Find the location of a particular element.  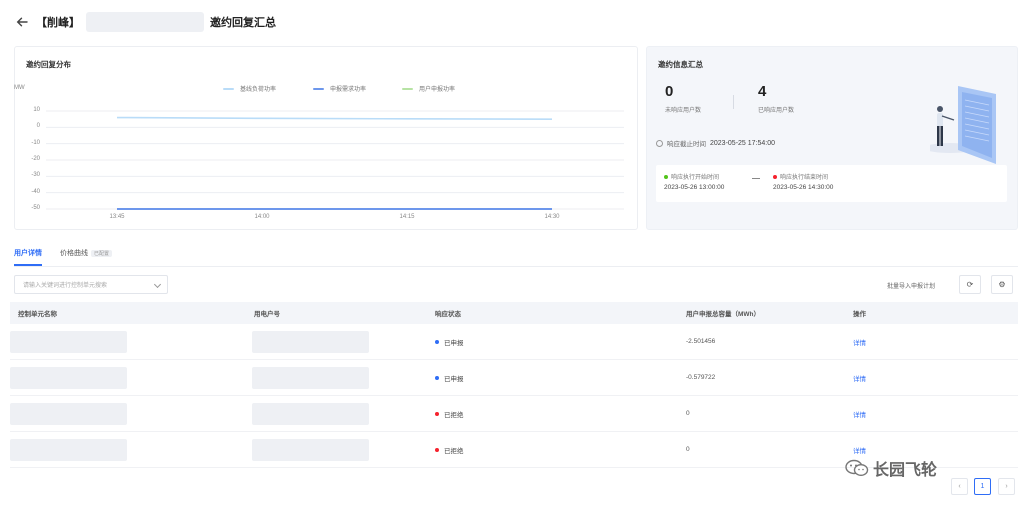

wechat-icon is located at coordinates (857, 468).